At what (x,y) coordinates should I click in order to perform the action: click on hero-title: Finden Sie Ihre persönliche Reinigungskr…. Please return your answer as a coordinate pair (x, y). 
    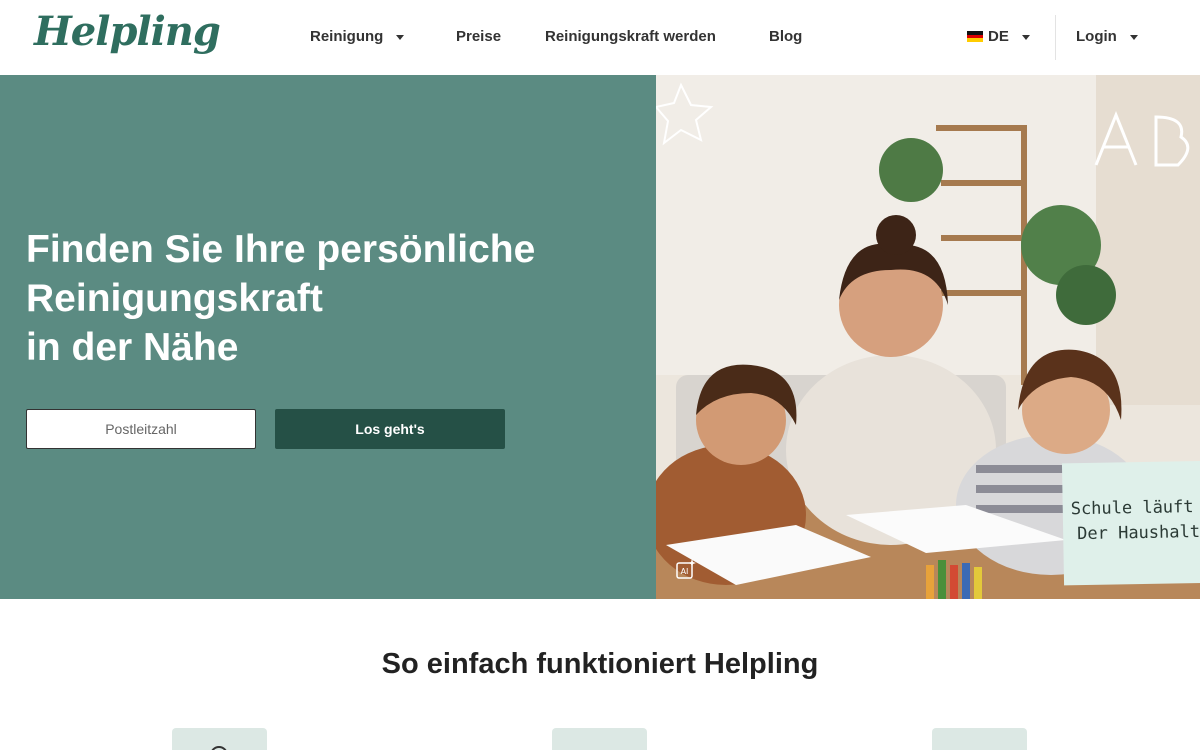
    Looking at the image, I should click on (280, 298).